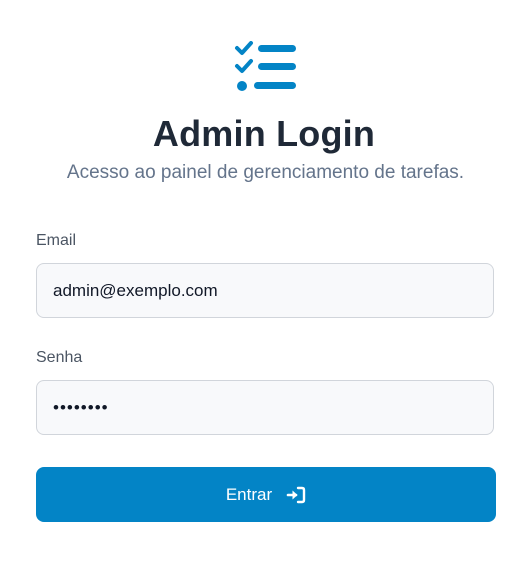 Image resolution: width=528 pixels, height=571 pixels. I want to click on password-label: Senha, so click(59, 357).